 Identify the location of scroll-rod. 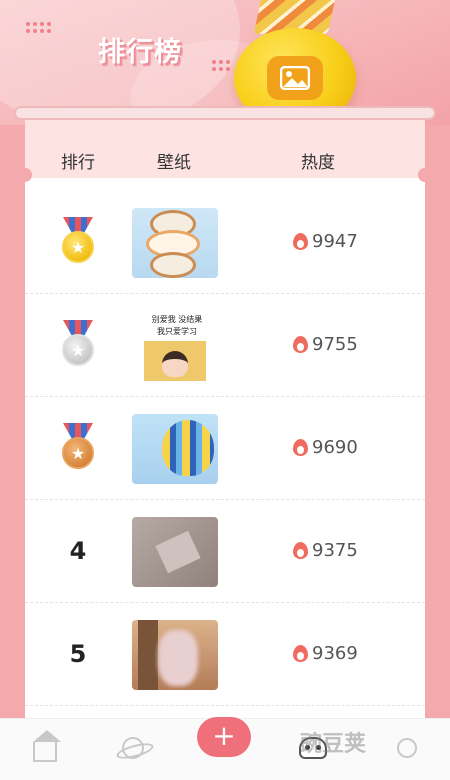
(225, 113).